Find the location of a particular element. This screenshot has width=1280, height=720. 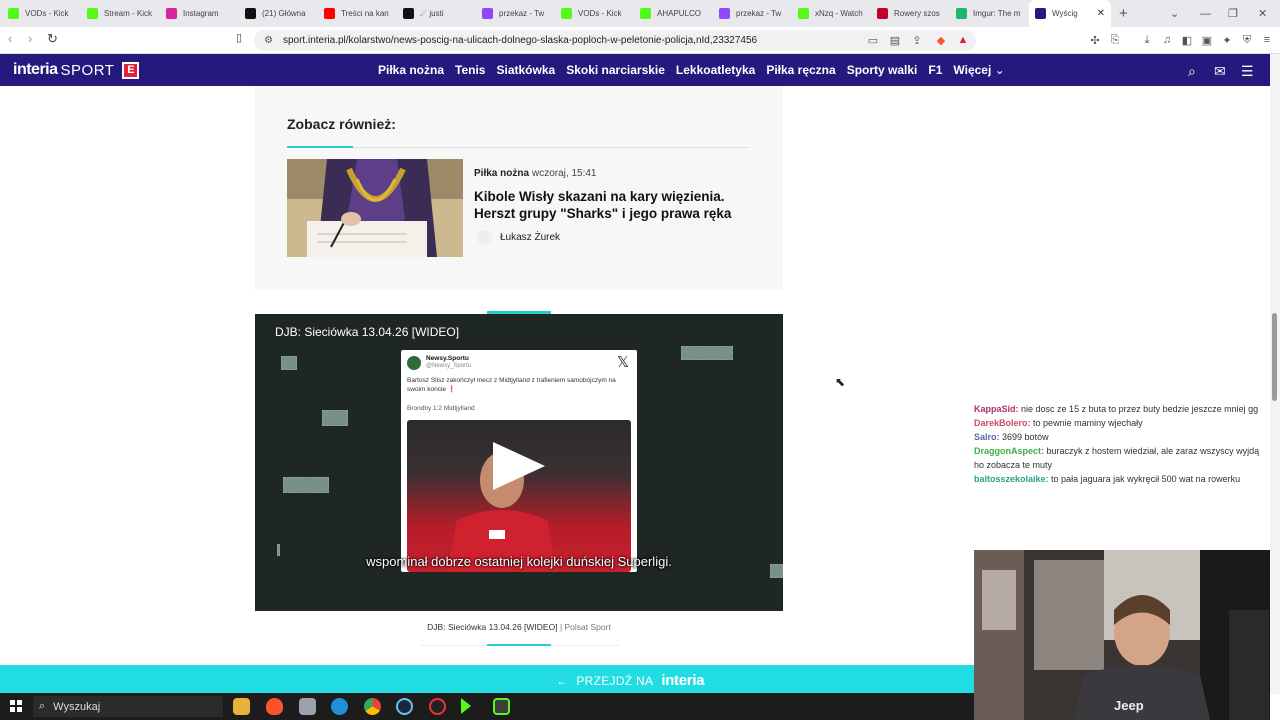

related-article-thumbnail is located at coordinates (375, 208).